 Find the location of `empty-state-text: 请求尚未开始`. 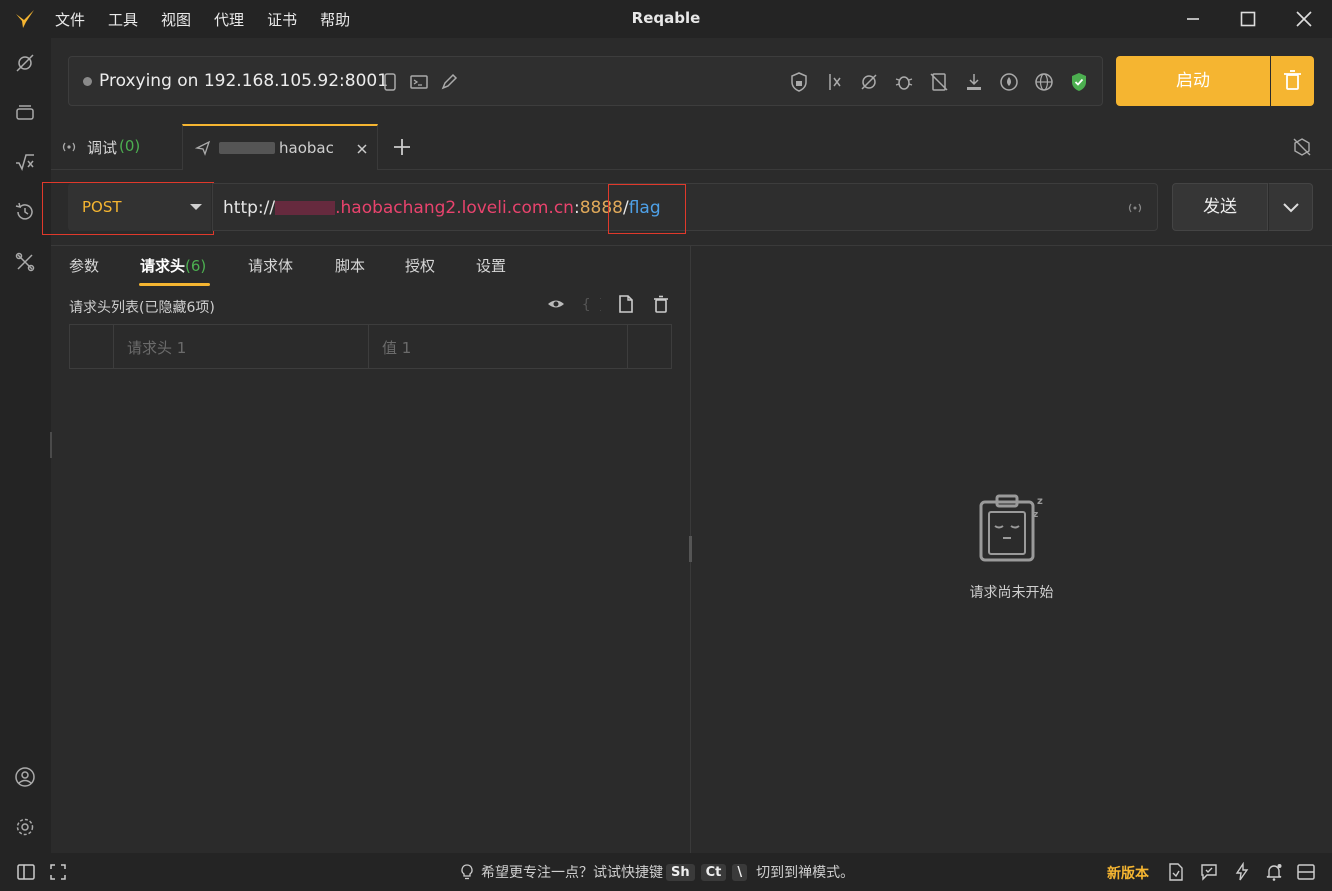

empty-state-text: 请求尚未开始 is located at coordinates (1011, 593).